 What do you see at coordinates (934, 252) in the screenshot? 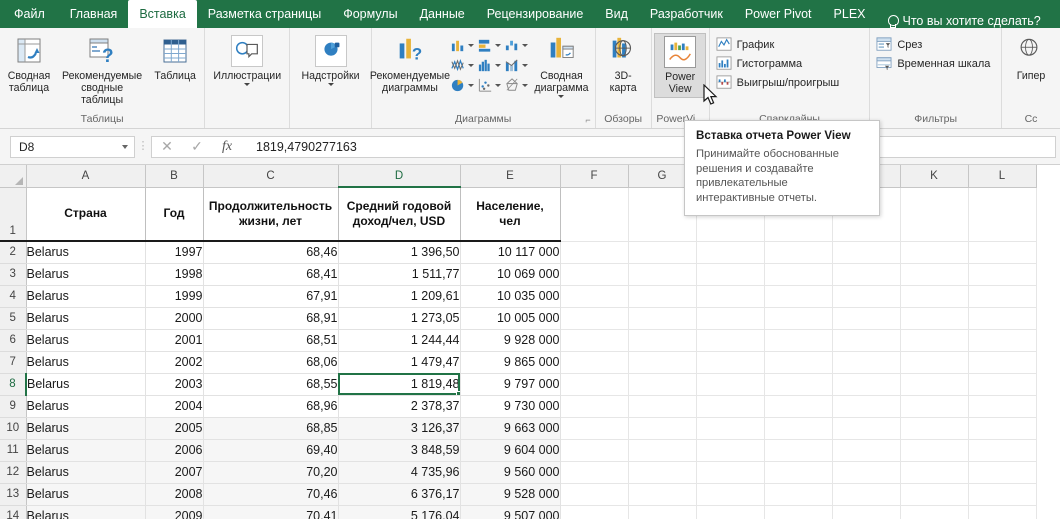
I see `cell-K2` at bounding box center [934, 252].